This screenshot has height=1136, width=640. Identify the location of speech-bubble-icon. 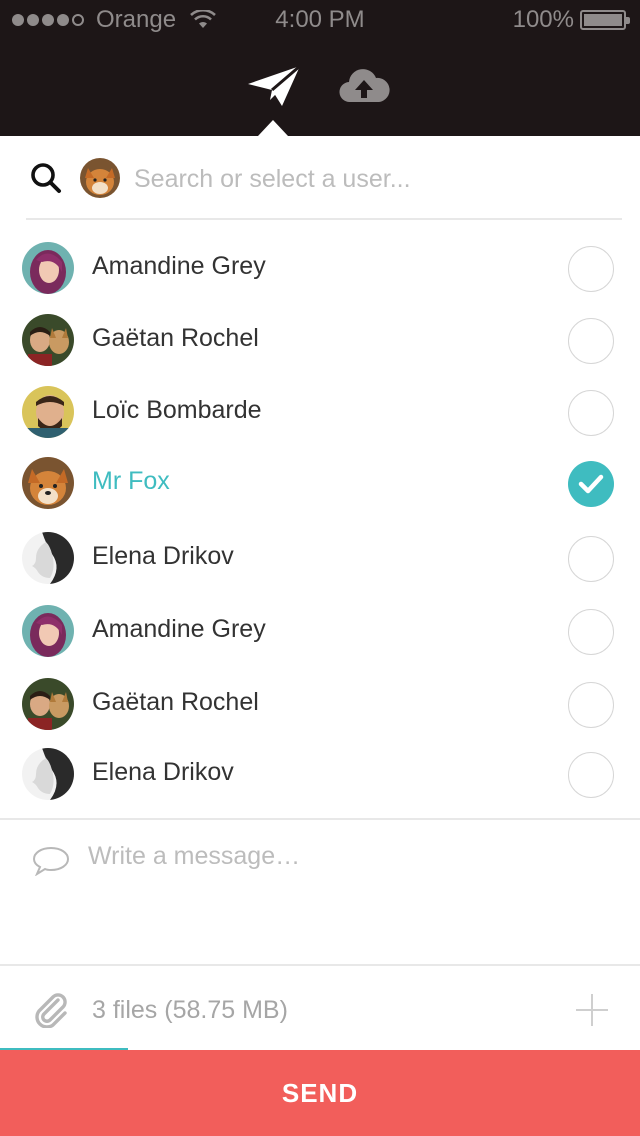
(51, 861).